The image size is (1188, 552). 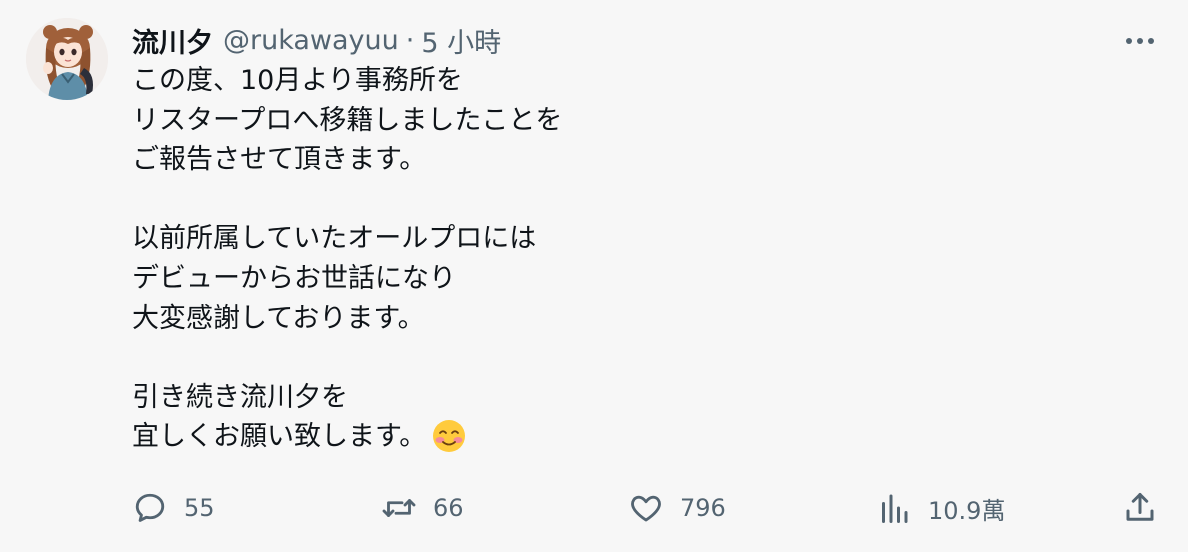 I want to click on retweet-button: 66, so click(x=422, y=508).